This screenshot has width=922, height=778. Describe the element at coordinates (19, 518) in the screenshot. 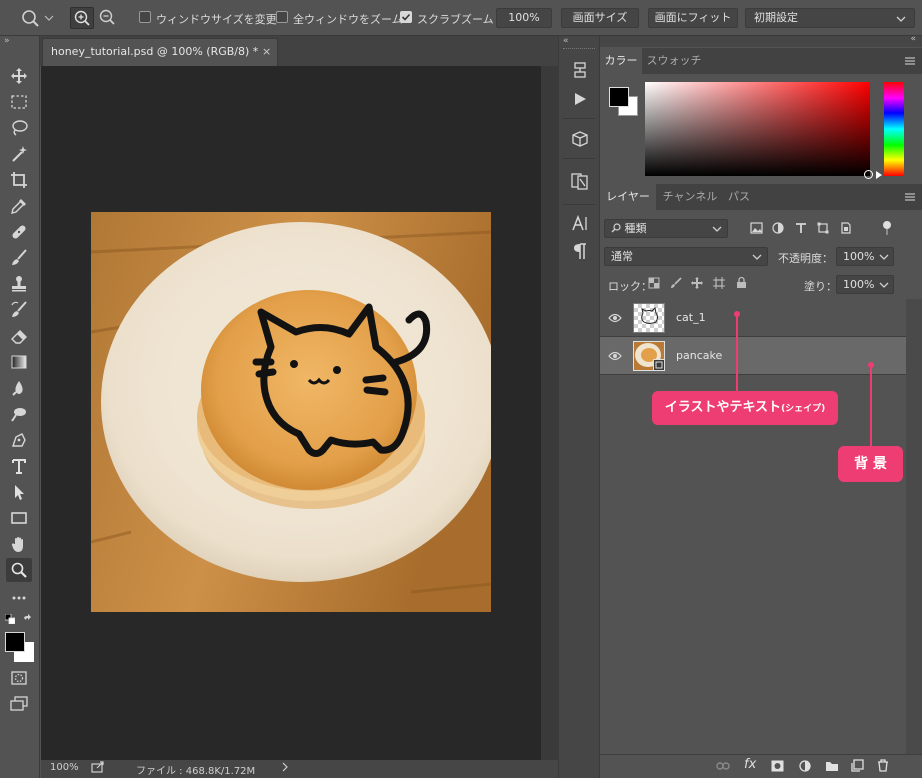

I see `rectangle-tool-icon` at that location.